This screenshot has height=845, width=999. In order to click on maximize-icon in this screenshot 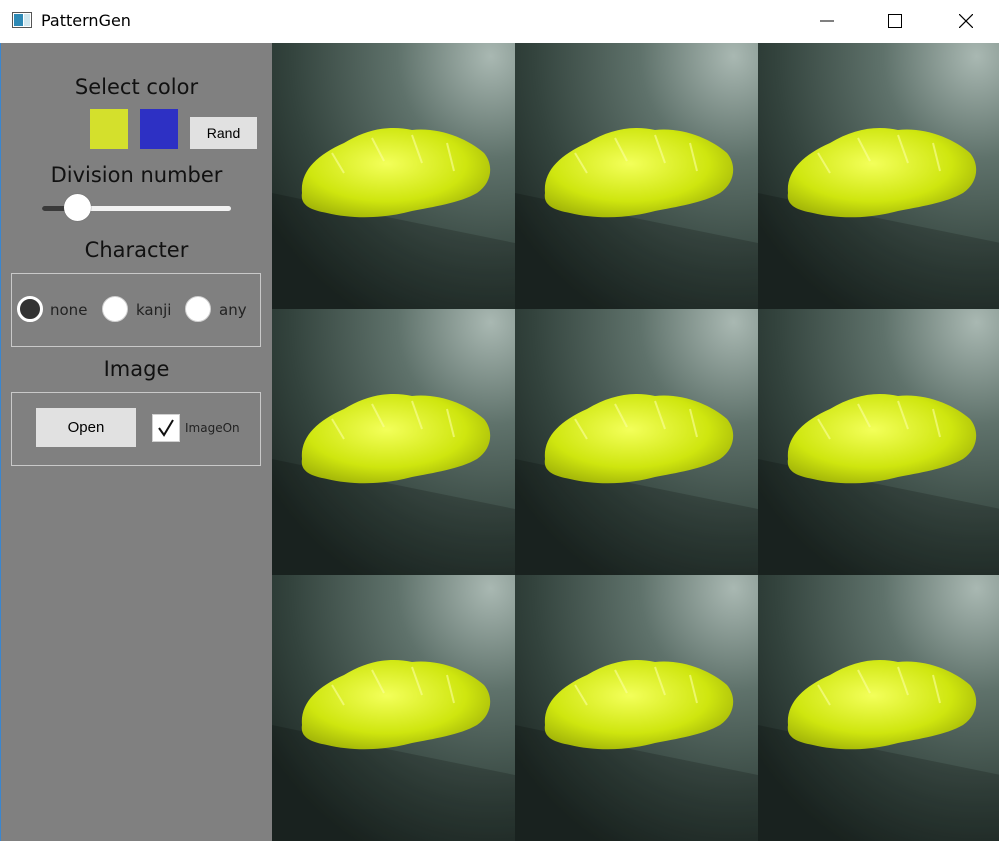, I will do `click(895, 21)`.